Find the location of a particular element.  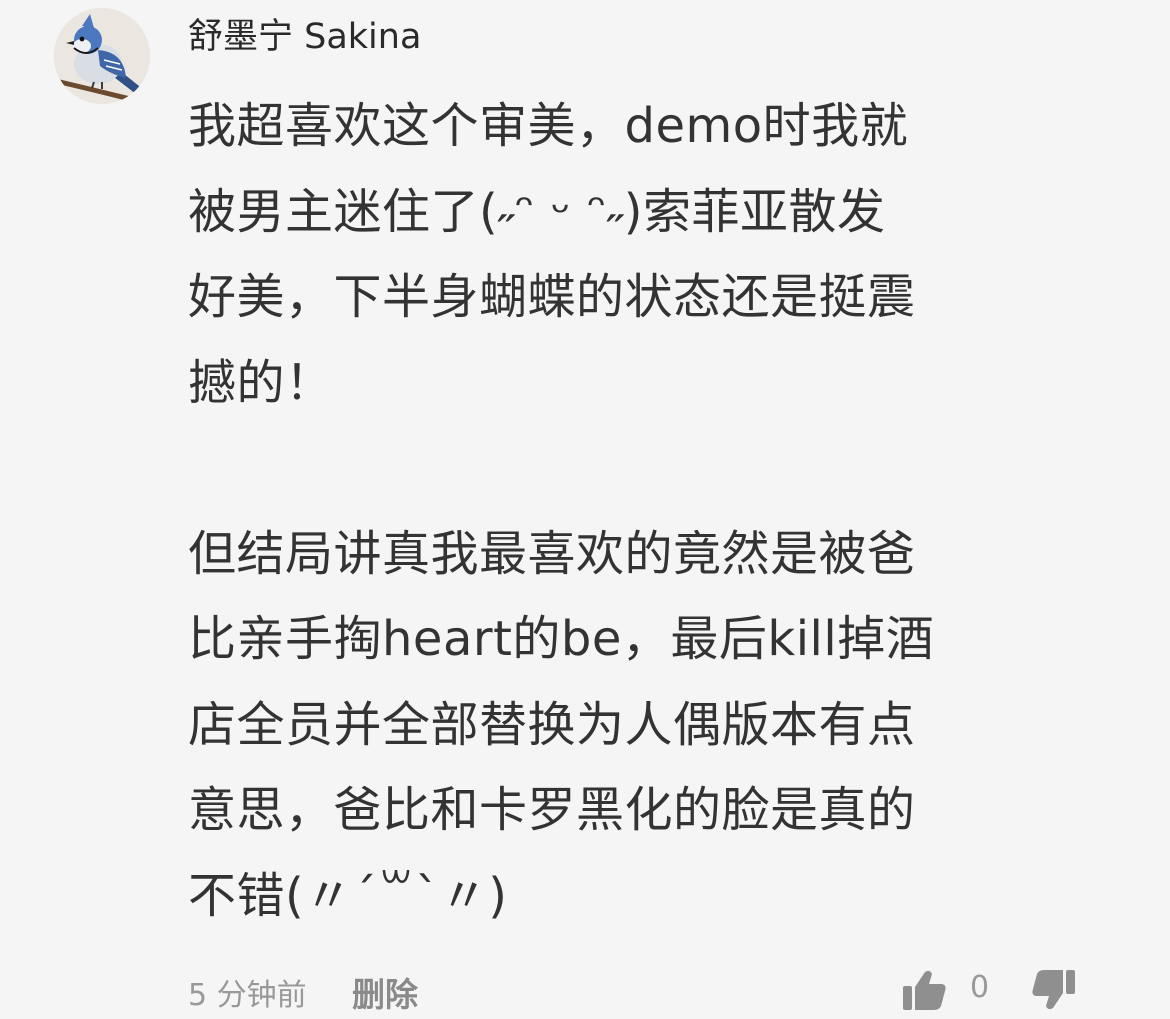

user-avatar is located at coordinates (102, 56).